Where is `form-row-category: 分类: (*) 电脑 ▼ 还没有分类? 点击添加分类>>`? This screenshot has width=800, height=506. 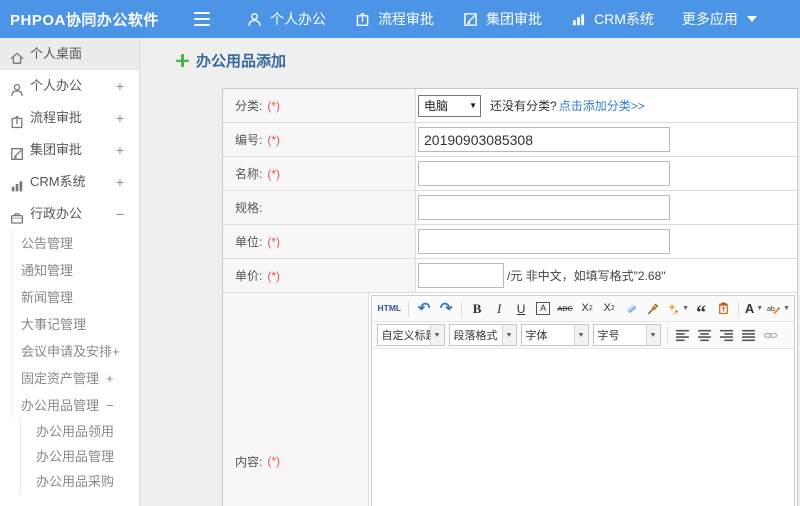 form-row-category: 分类: (*) 电脑 ▼ 还没有分类? 点击添加分类>> is located at coordinates (510, 106).